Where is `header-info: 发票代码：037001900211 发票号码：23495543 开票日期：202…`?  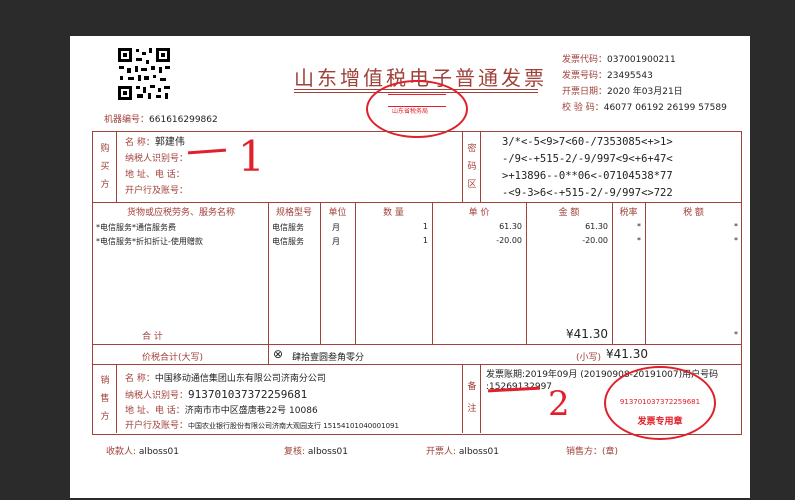 header-info: 发票代码：037001900211 发票号码：23495543 开票日期：202… is located at coordinates (644, 84).